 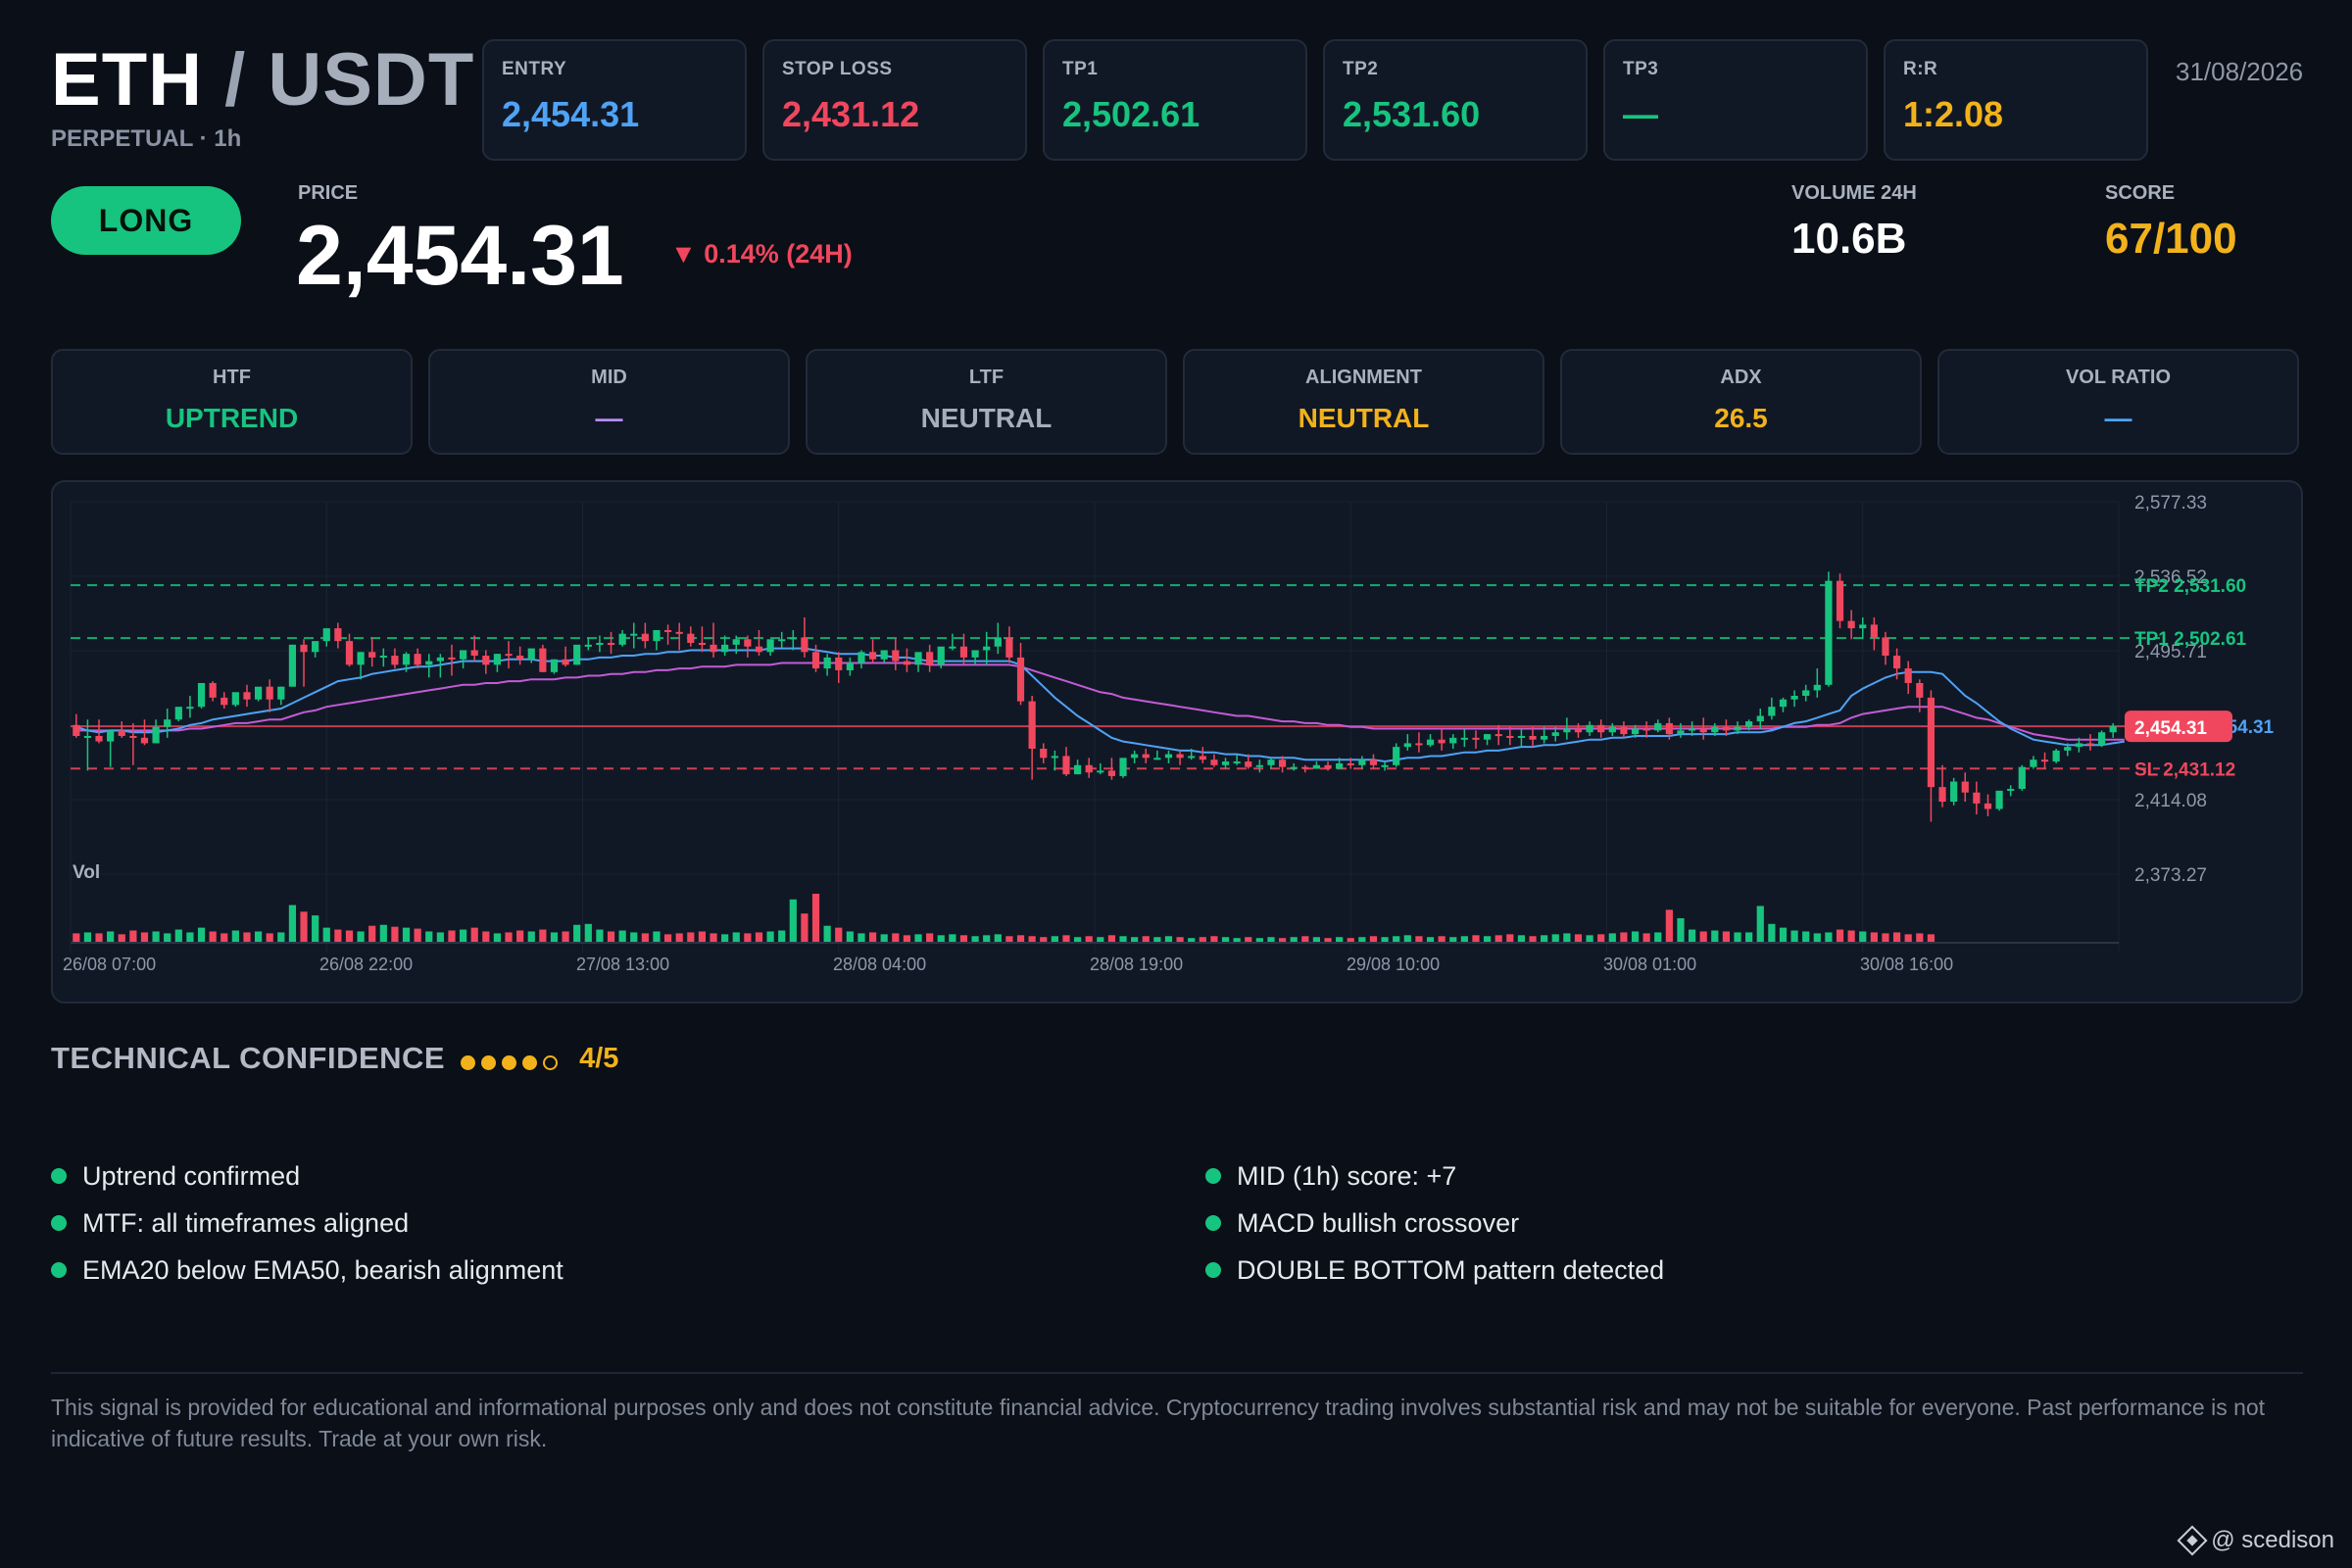 What do you see at coordinates (1213, 1176) in the screenshot?
I see `bullet-icon` at bounding box center [1213, 1176].